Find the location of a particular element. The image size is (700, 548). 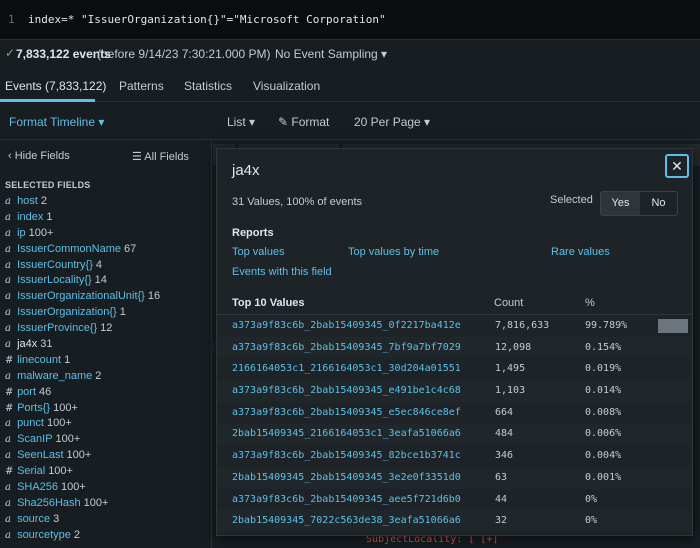

selected-fields-heading: SELECTED FIELDS is located at coordinates (48, 185).